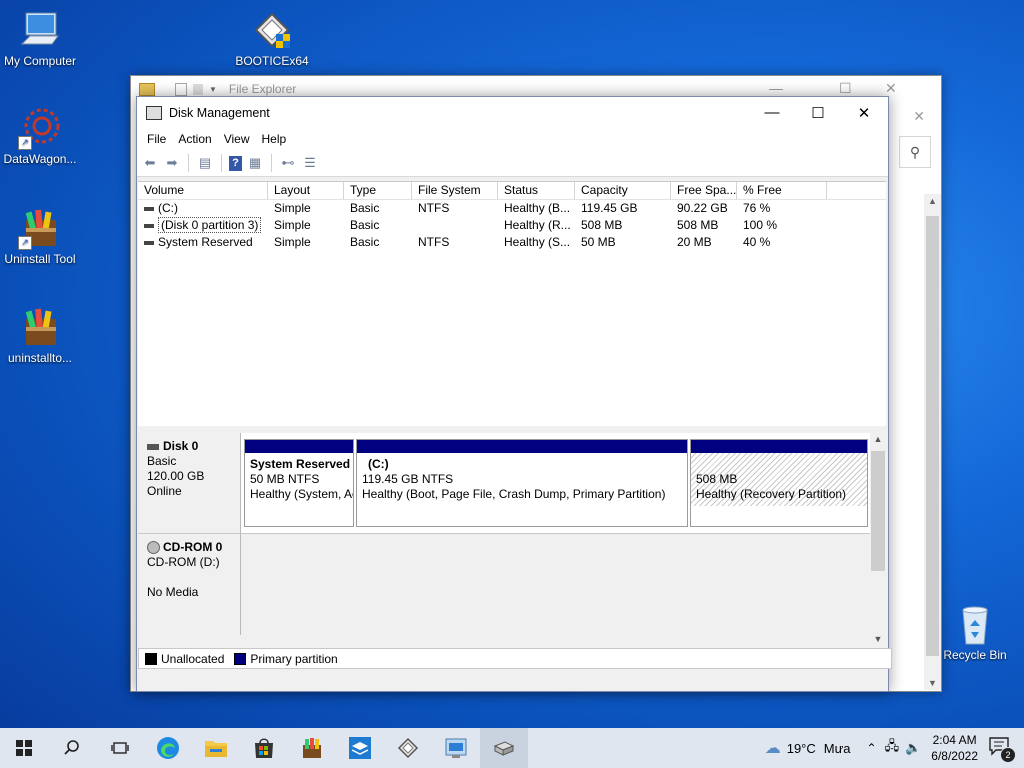 This screenshot has height=768, width=1024. What do you see at coordinates (1002, 749) in the screenshot?
I see `action-center-button: 2` at bounding box center [1002, 749].